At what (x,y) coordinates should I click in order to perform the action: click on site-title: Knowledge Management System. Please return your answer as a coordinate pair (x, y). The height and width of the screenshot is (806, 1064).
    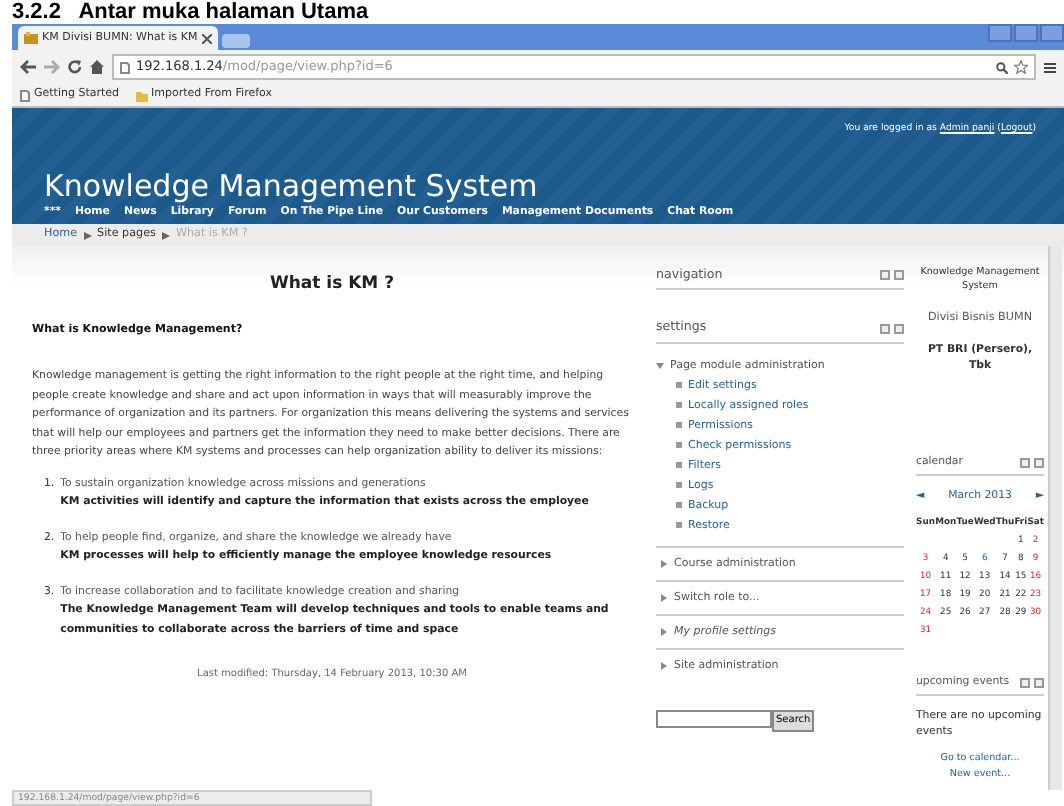
    Looking at the image, I should click on (292, 186).